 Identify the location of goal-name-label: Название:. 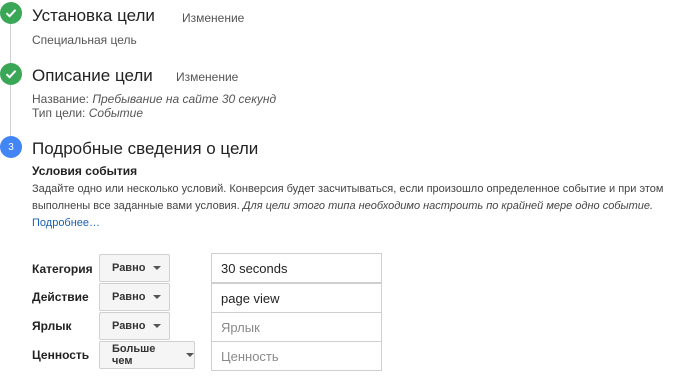
(60, 99).